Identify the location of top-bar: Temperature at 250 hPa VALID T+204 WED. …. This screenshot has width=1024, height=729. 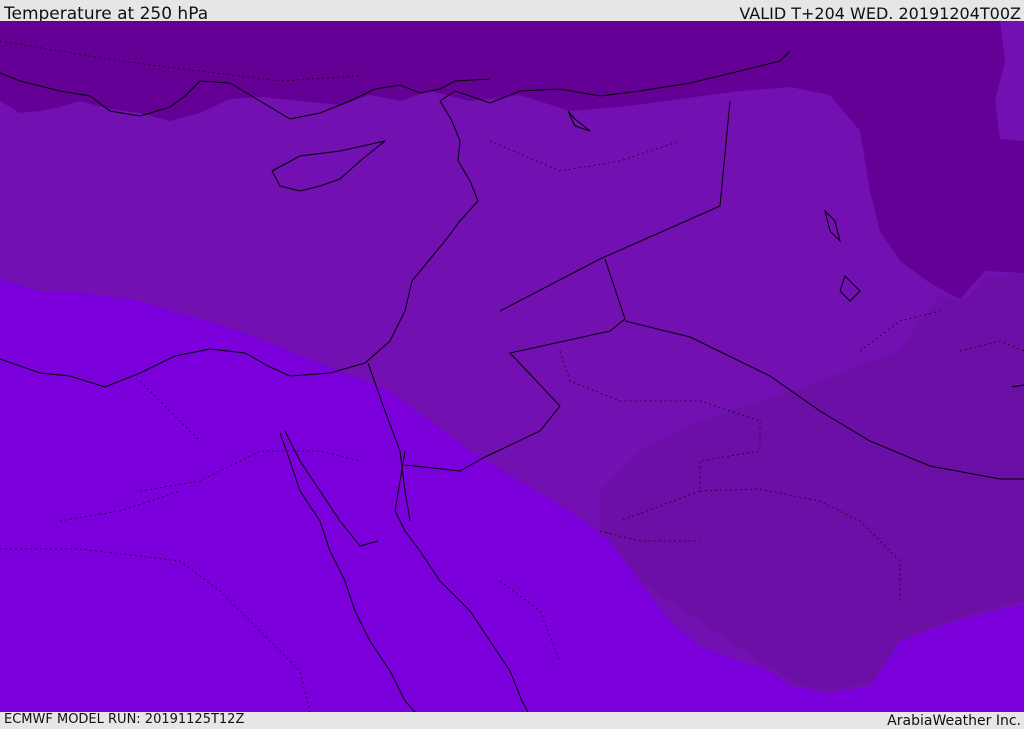
(512, 12).